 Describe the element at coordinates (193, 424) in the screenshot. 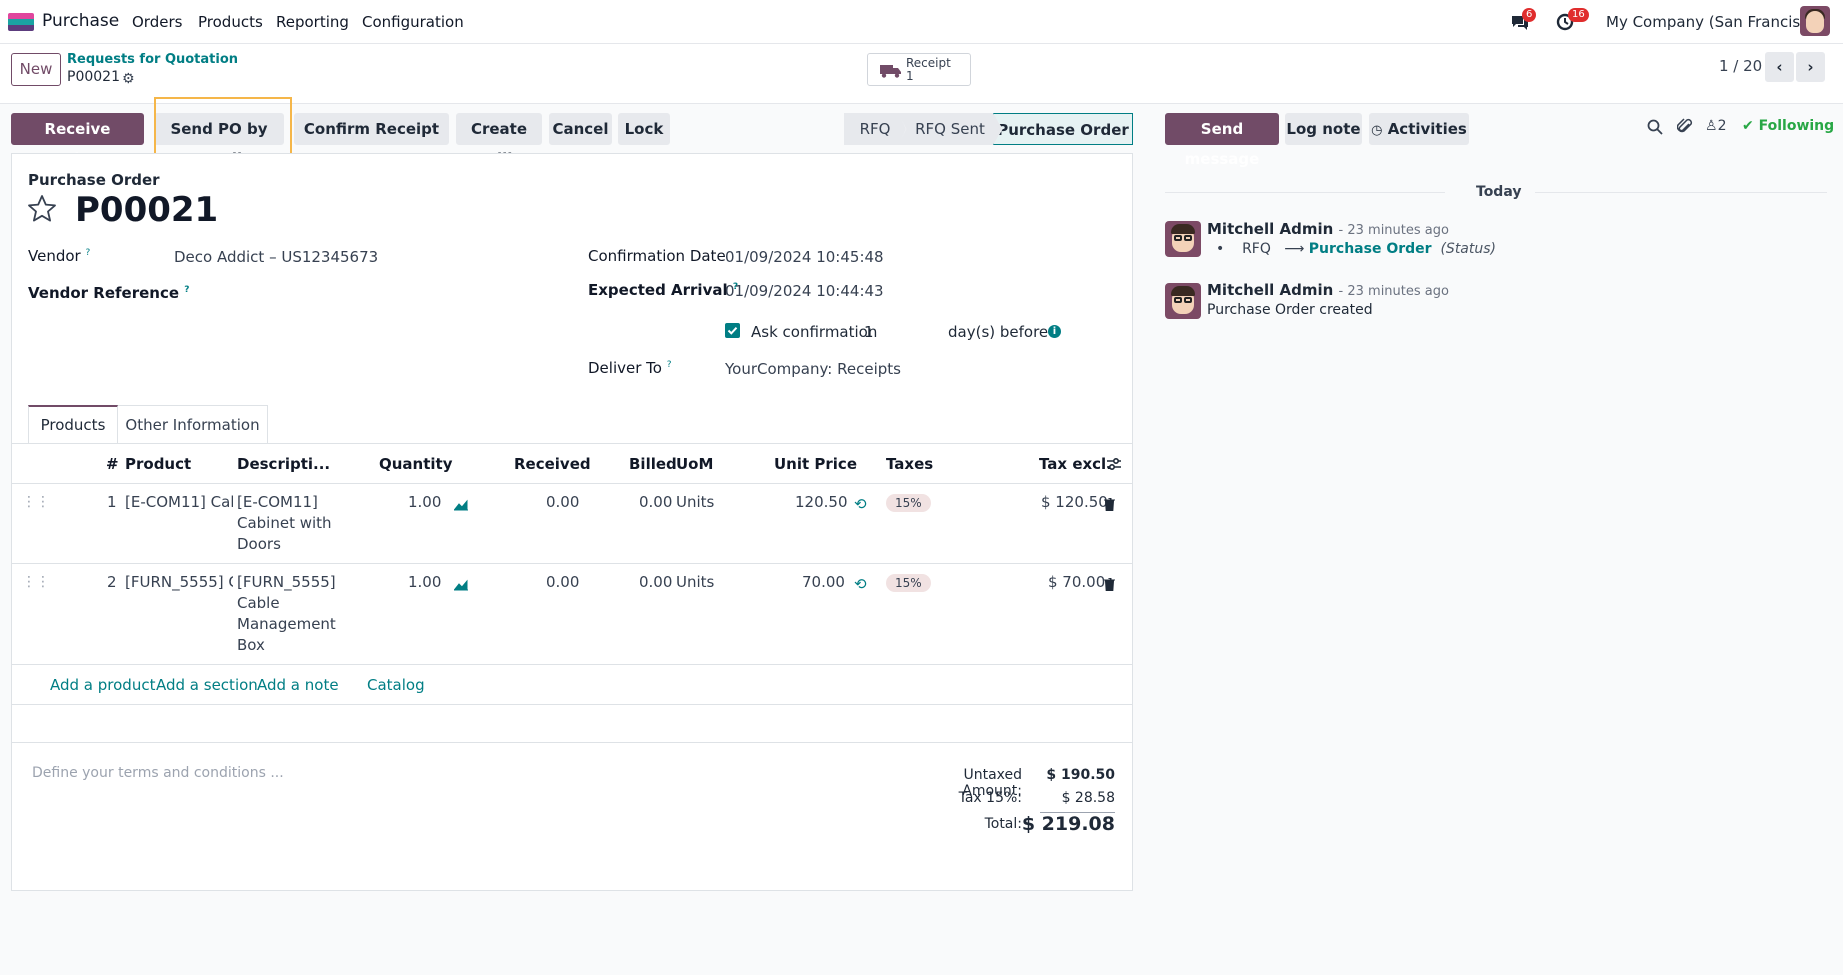

I see `tab-other-information: Other Information` at that location.